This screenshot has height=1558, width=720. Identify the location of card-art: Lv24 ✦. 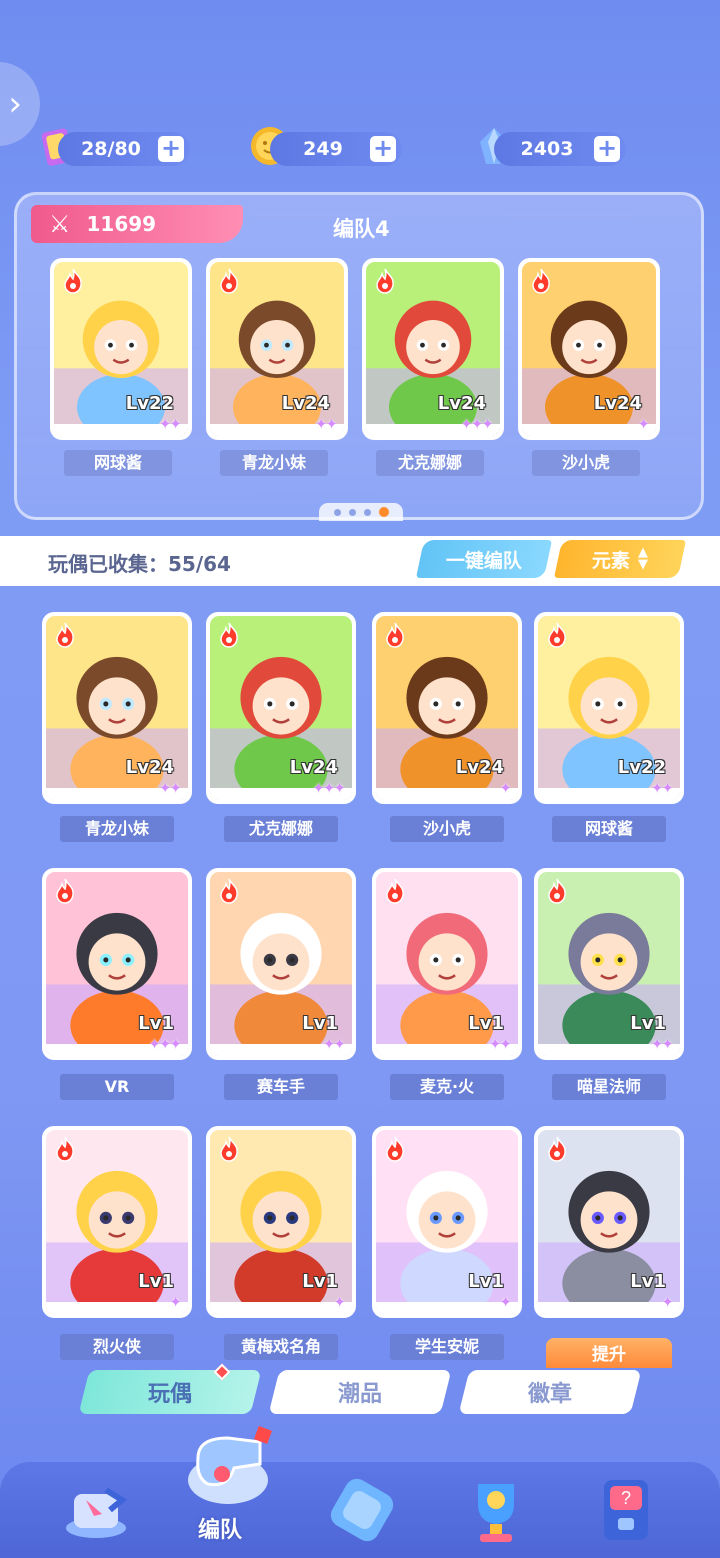
(589, 349).